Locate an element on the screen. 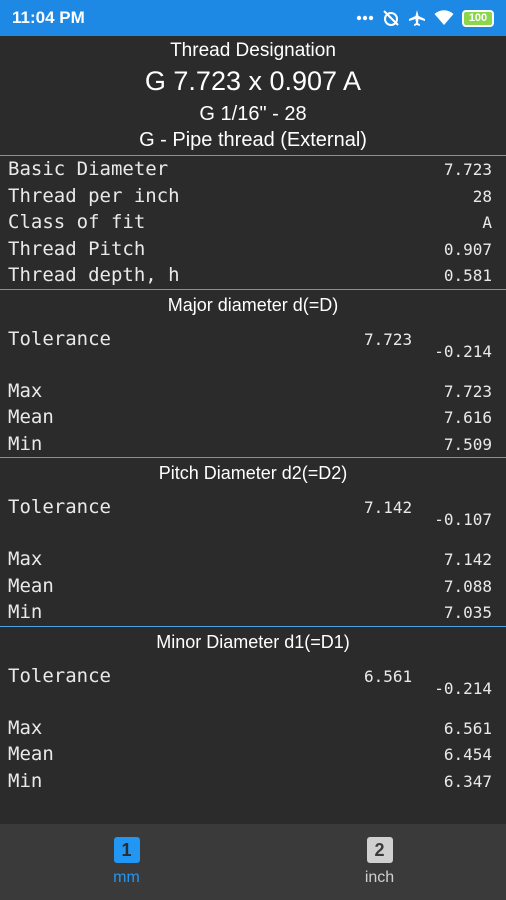 This screenshot has width=506, height=900. bottom-tab-bar: 1 mm 2 inch is located at coordinates (253, 862).